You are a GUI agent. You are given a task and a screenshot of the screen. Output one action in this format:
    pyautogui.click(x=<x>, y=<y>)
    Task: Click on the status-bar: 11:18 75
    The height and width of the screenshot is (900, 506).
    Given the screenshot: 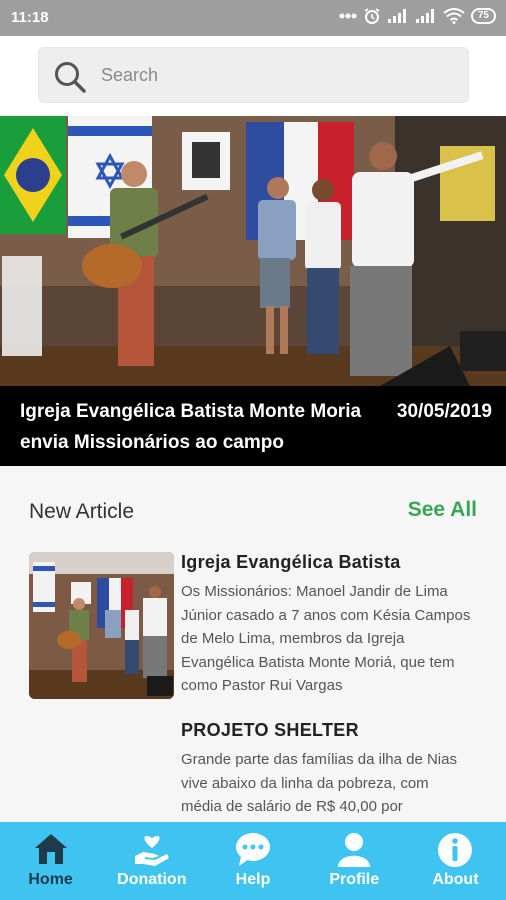 What is the action you would take?
    pyautogui.click(x=253, y=18)
    